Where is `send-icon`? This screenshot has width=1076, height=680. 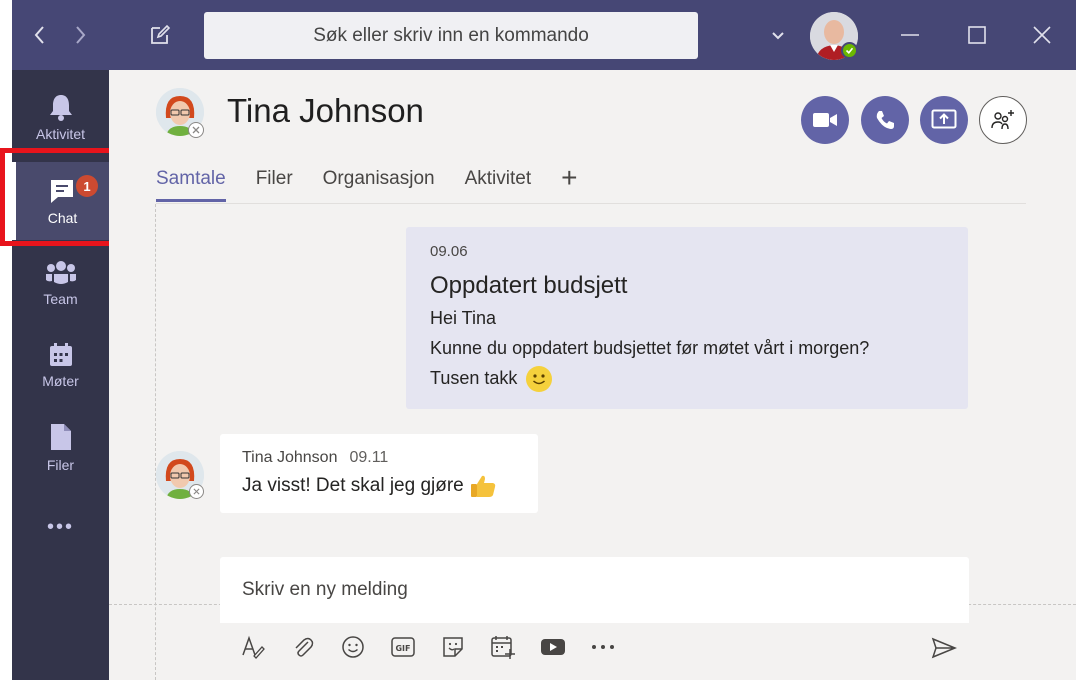 send-icon is located at coordinates (944, 648).